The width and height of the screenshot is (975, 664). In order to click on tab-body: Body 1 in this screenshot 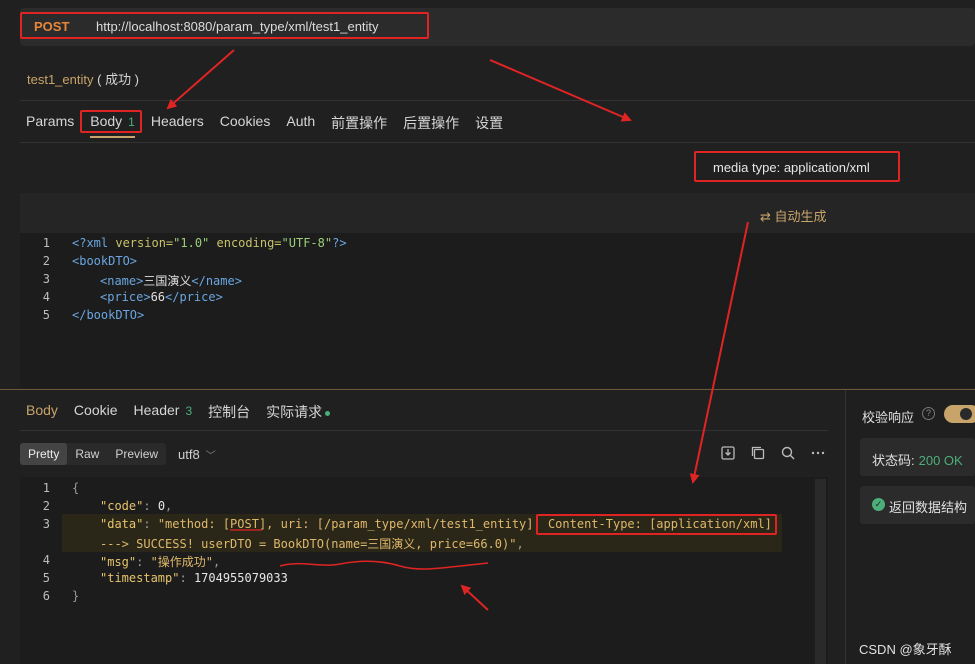, I will do `click(112, 125)`.